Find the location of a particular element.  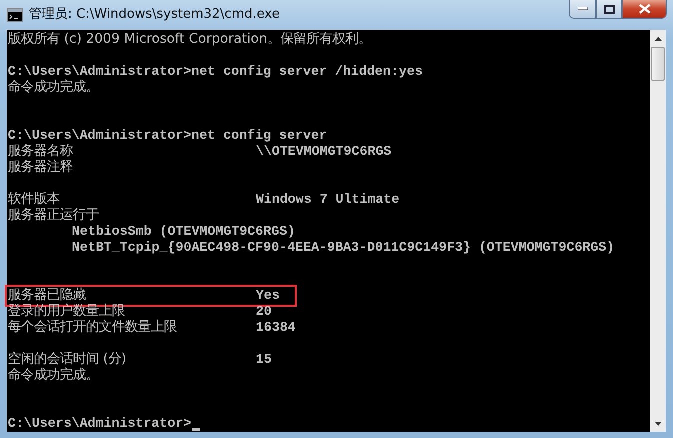

scrollbar is located at coordinates (658, 231).